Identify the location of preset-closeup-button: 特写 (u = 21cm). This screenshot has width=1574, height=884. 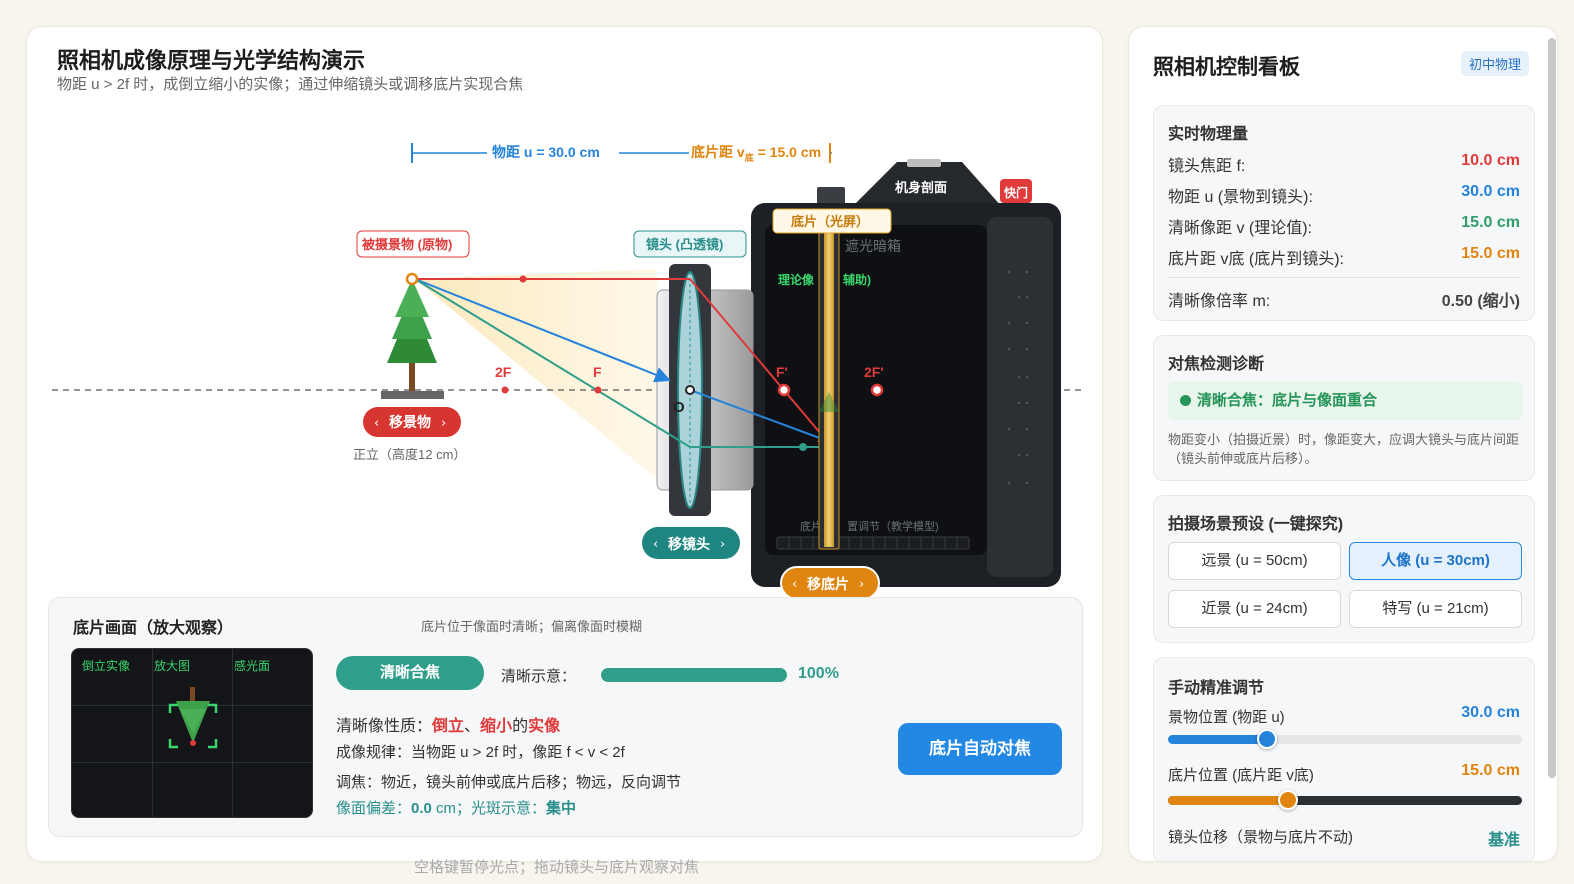
(1435, 609).